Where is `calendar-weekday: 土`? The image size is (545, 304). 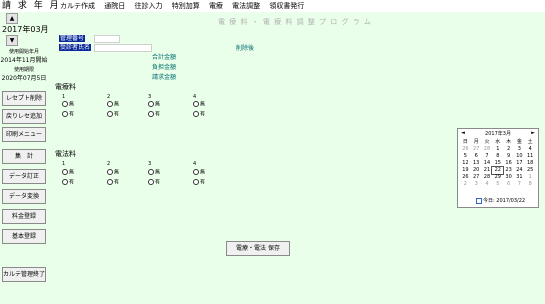
calendar-weekday: 土 is located at coordinates (530, 142).